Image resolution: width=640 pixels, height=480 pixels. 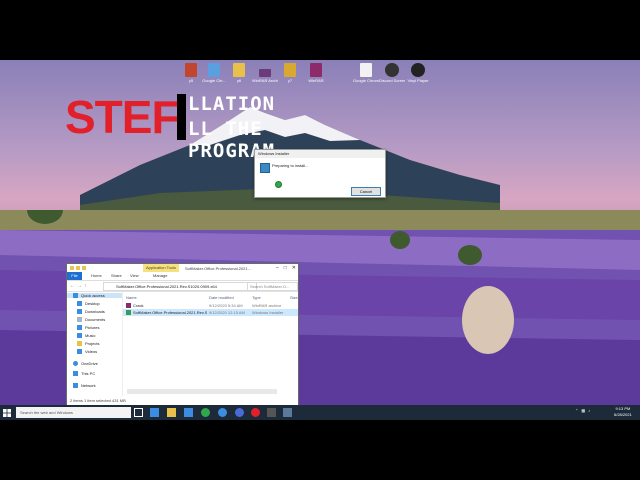 I want to click on installer-body: Preparing to install... Cancel, so click(x=320, y=177).